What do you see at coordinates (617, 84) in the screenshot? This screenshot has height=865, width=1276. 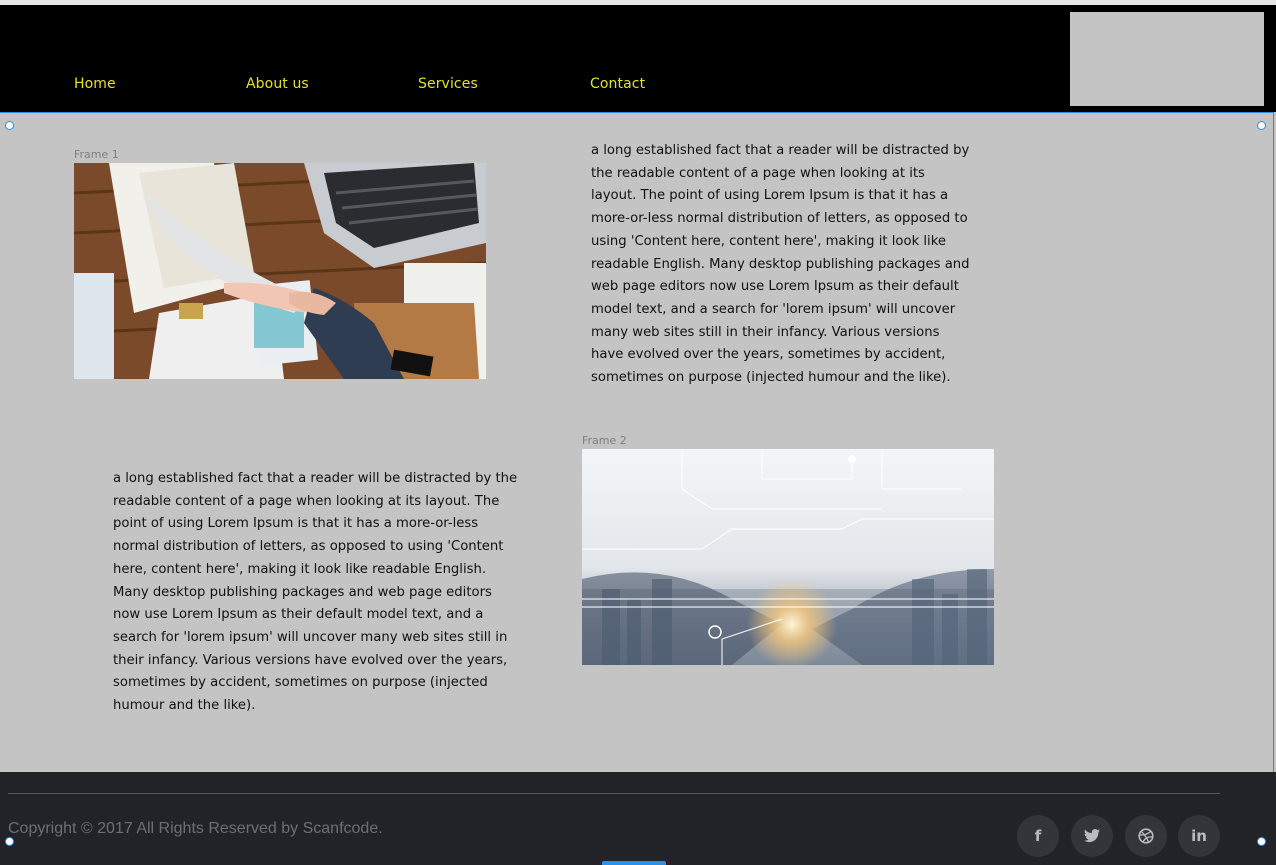 I see `nav-contact-link: Contact` at bounding box center [617, 84].